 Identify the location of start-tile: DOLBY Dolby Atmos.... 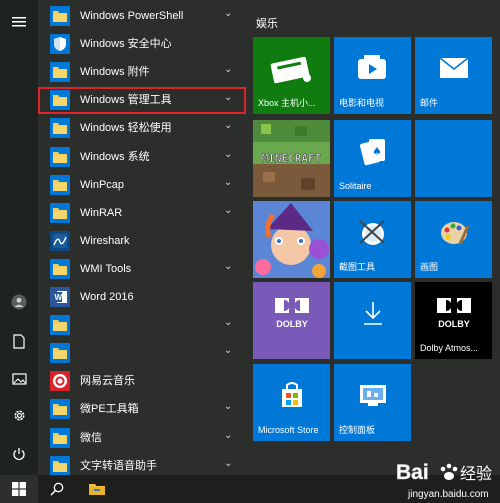
(453, 320).